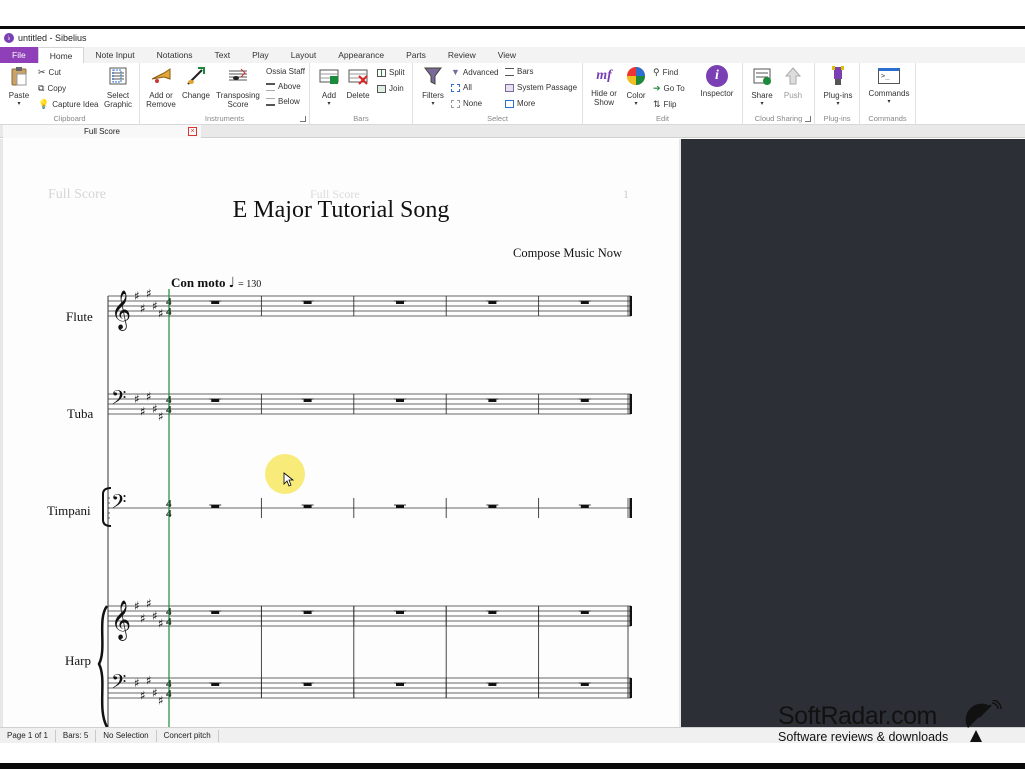  I want to click on capture-idea-button: 💡 Capture Idea, so click(68, 104).